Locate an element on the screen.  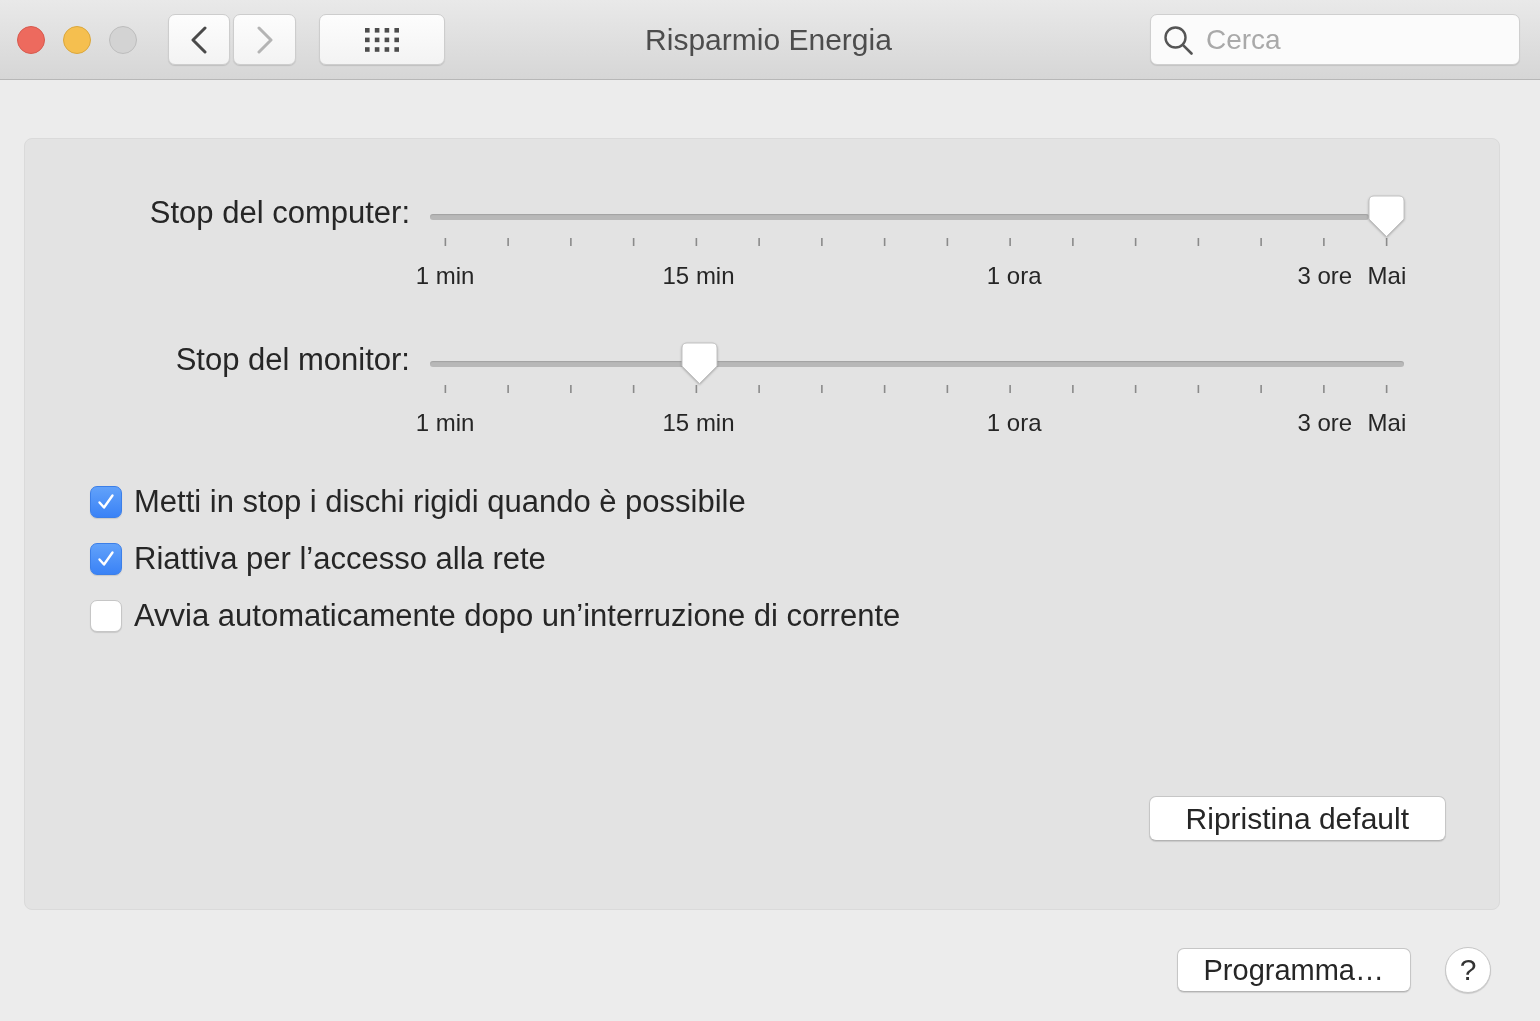
window-title: Risparmio Energia is located at coordinates (768, 39).